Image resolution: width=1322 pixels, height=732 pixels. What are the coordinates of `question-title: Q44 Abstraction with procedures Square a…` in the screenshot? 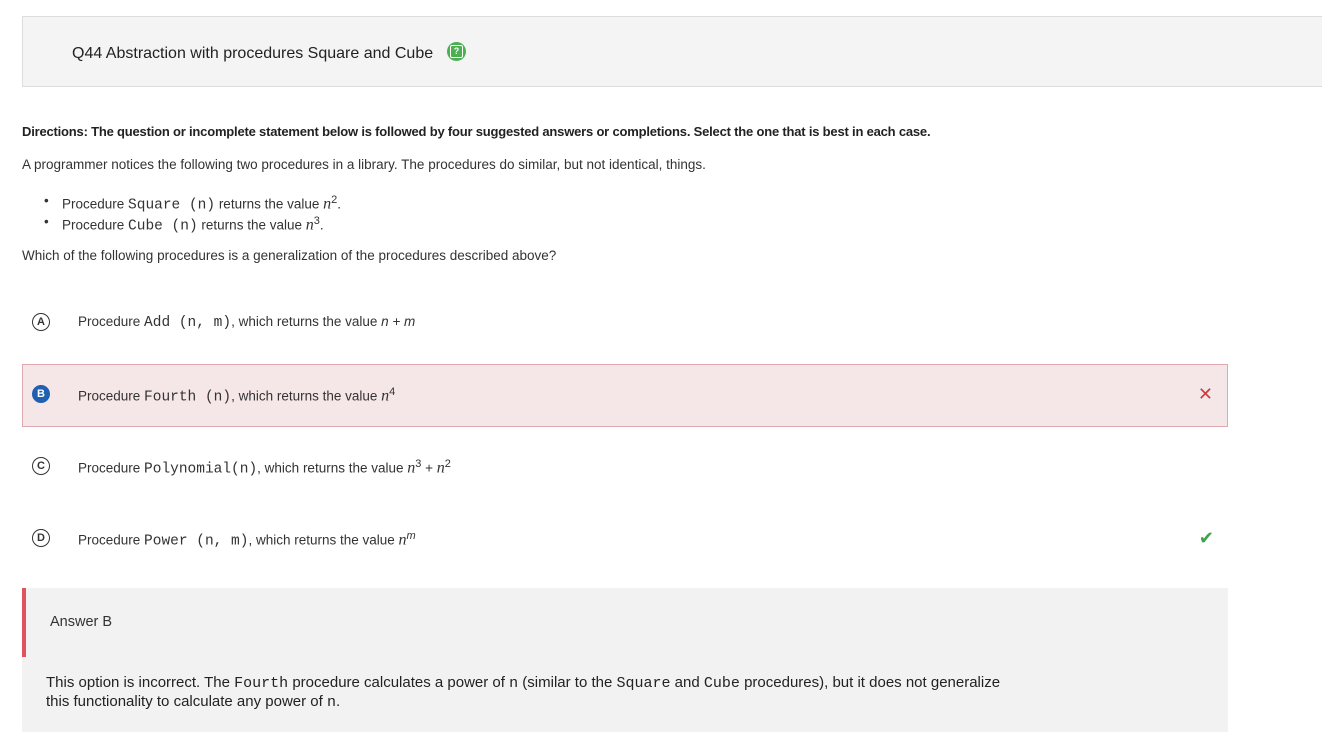 It's located at (253, 53).